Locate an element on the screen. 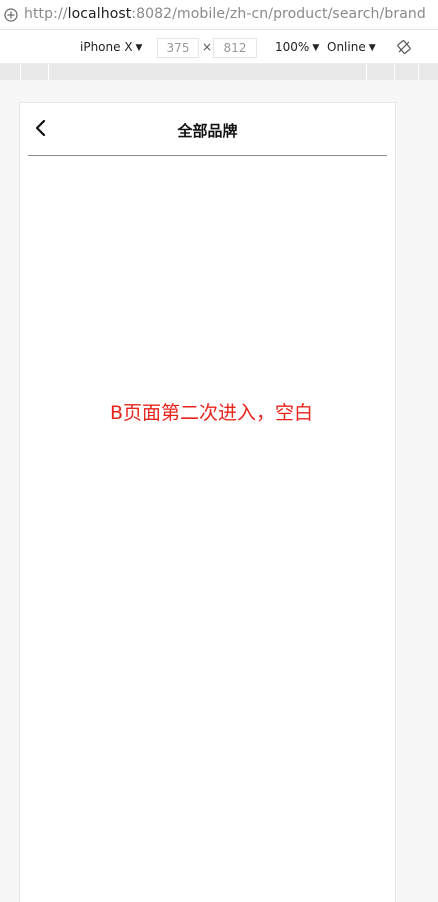  page-title: 全部品牌 is located at coordinates (207, 131).